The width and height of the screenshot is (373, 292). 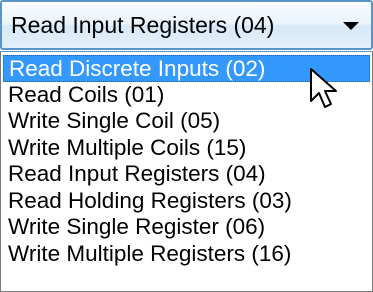 I want to click on chevron-down-icon, so click(x=351, y=25).